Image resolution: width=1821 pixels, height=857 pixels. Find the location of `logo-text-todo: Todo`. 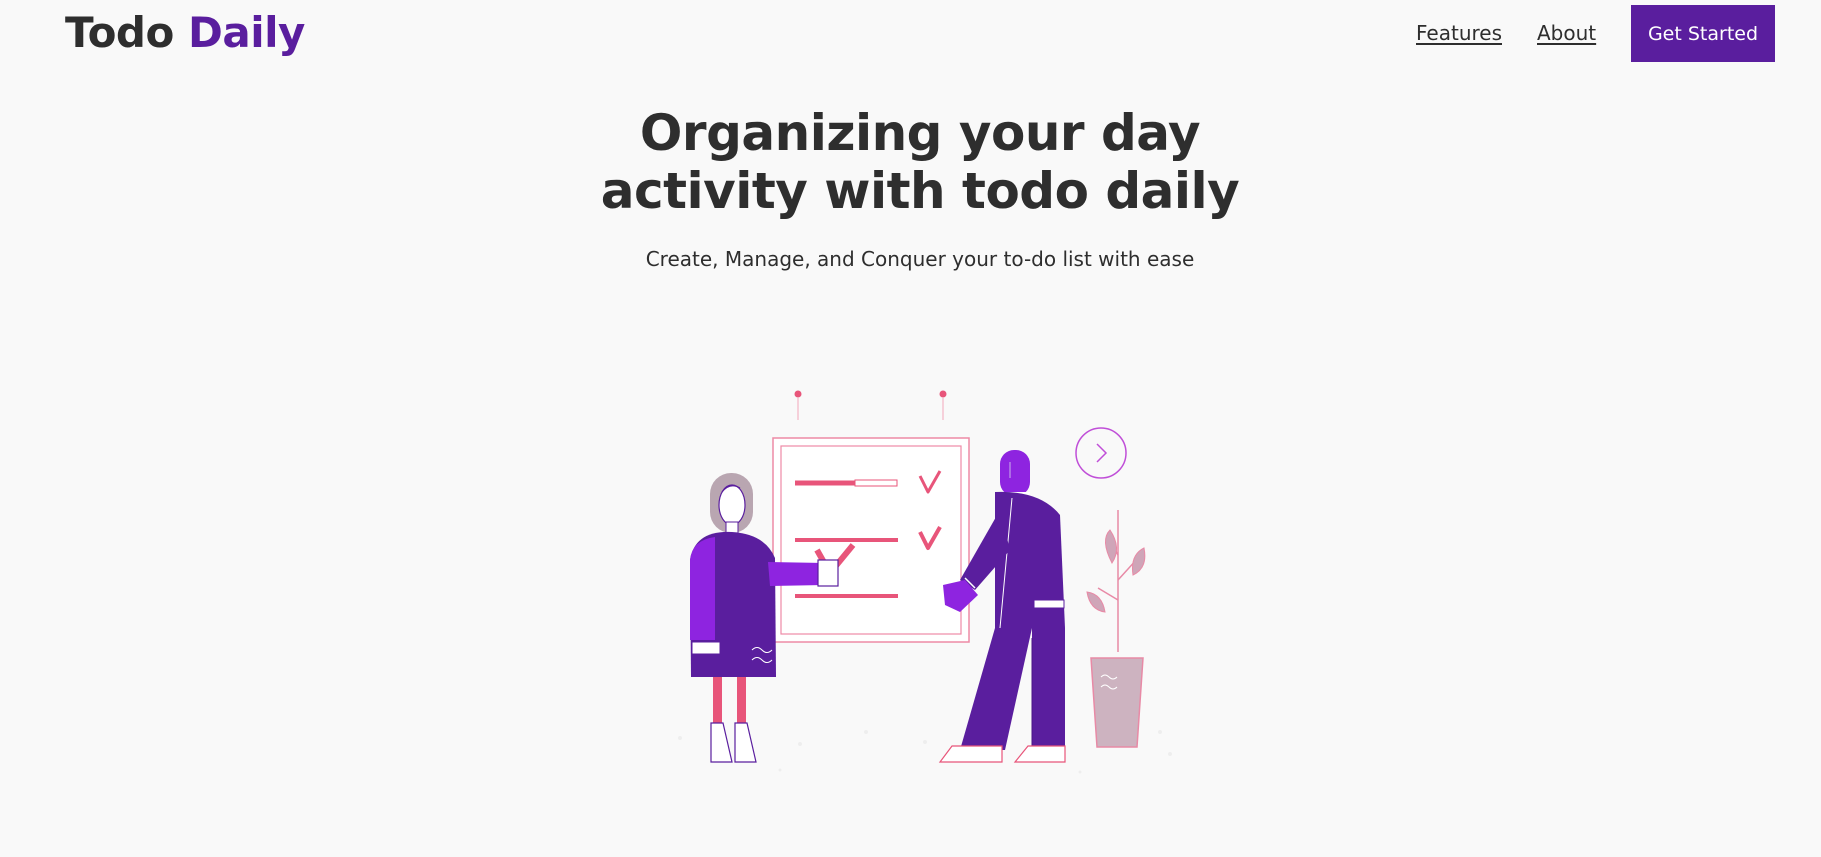

logo-text-todo: Todo is located at coordinates (119, 32).